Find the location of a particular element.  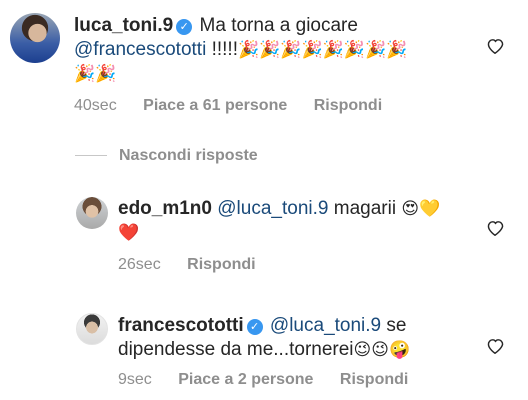

comment-meta: 26sec Rispondi is located at coordinates (198, 265).